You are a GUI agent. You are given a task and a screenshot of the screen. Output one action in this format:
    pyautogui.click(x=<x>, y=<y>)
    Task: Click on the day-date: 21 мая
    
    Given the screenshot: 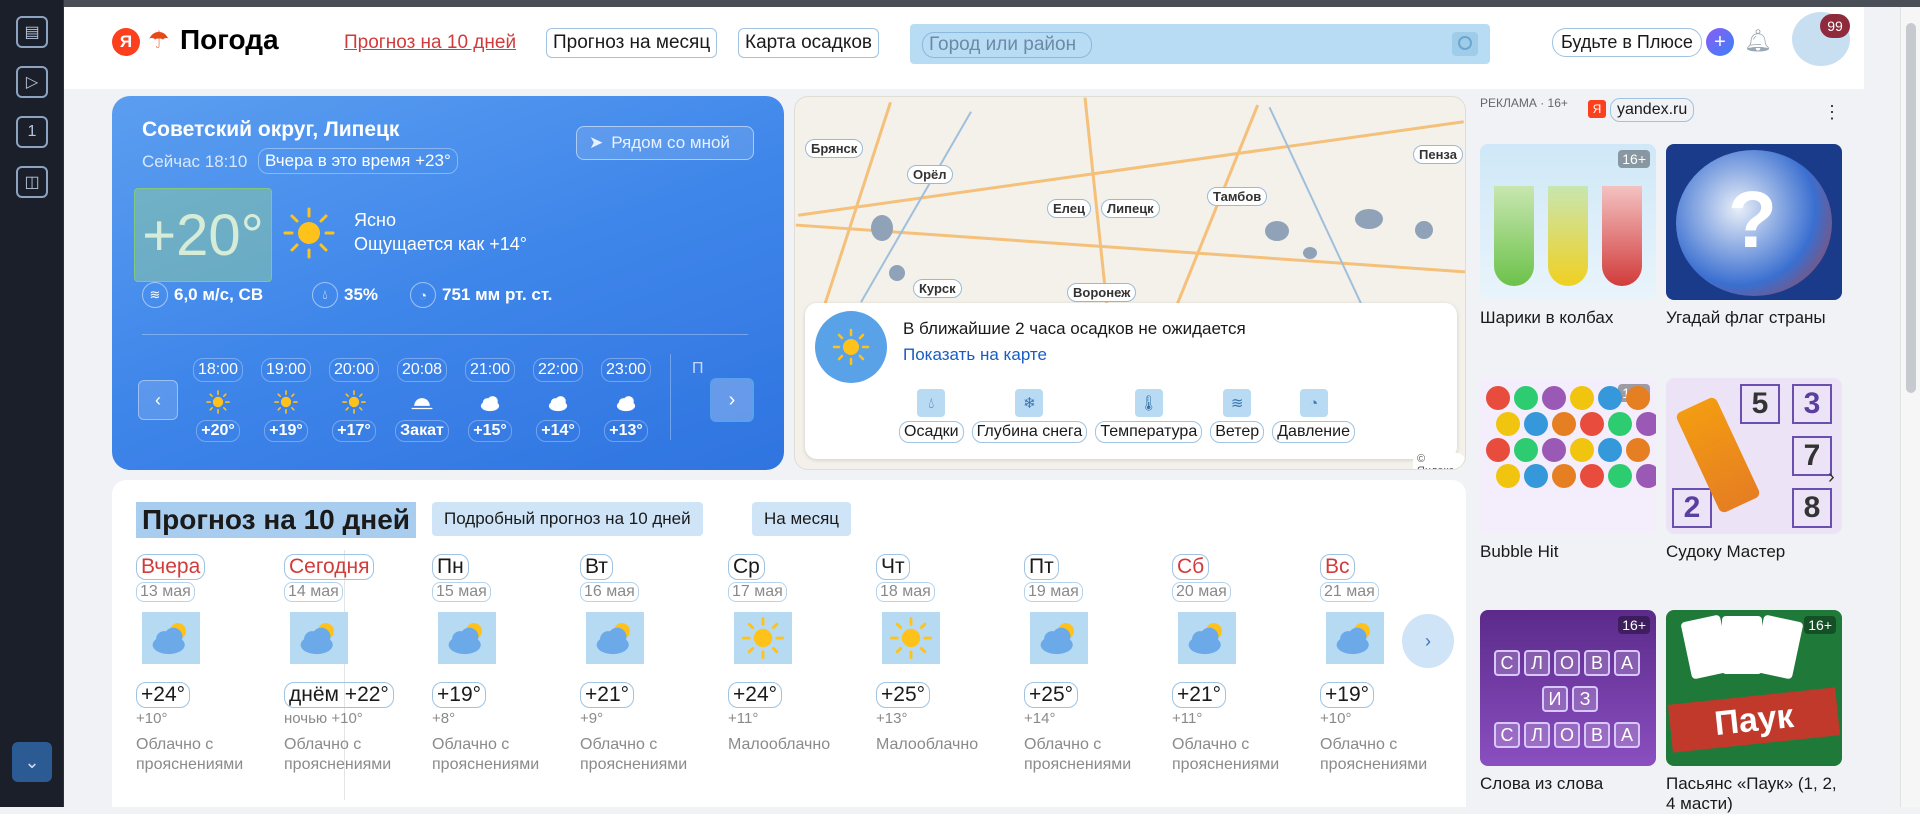 What is the action you would take?
    pyautogui.click(x=1349, y=592)
    